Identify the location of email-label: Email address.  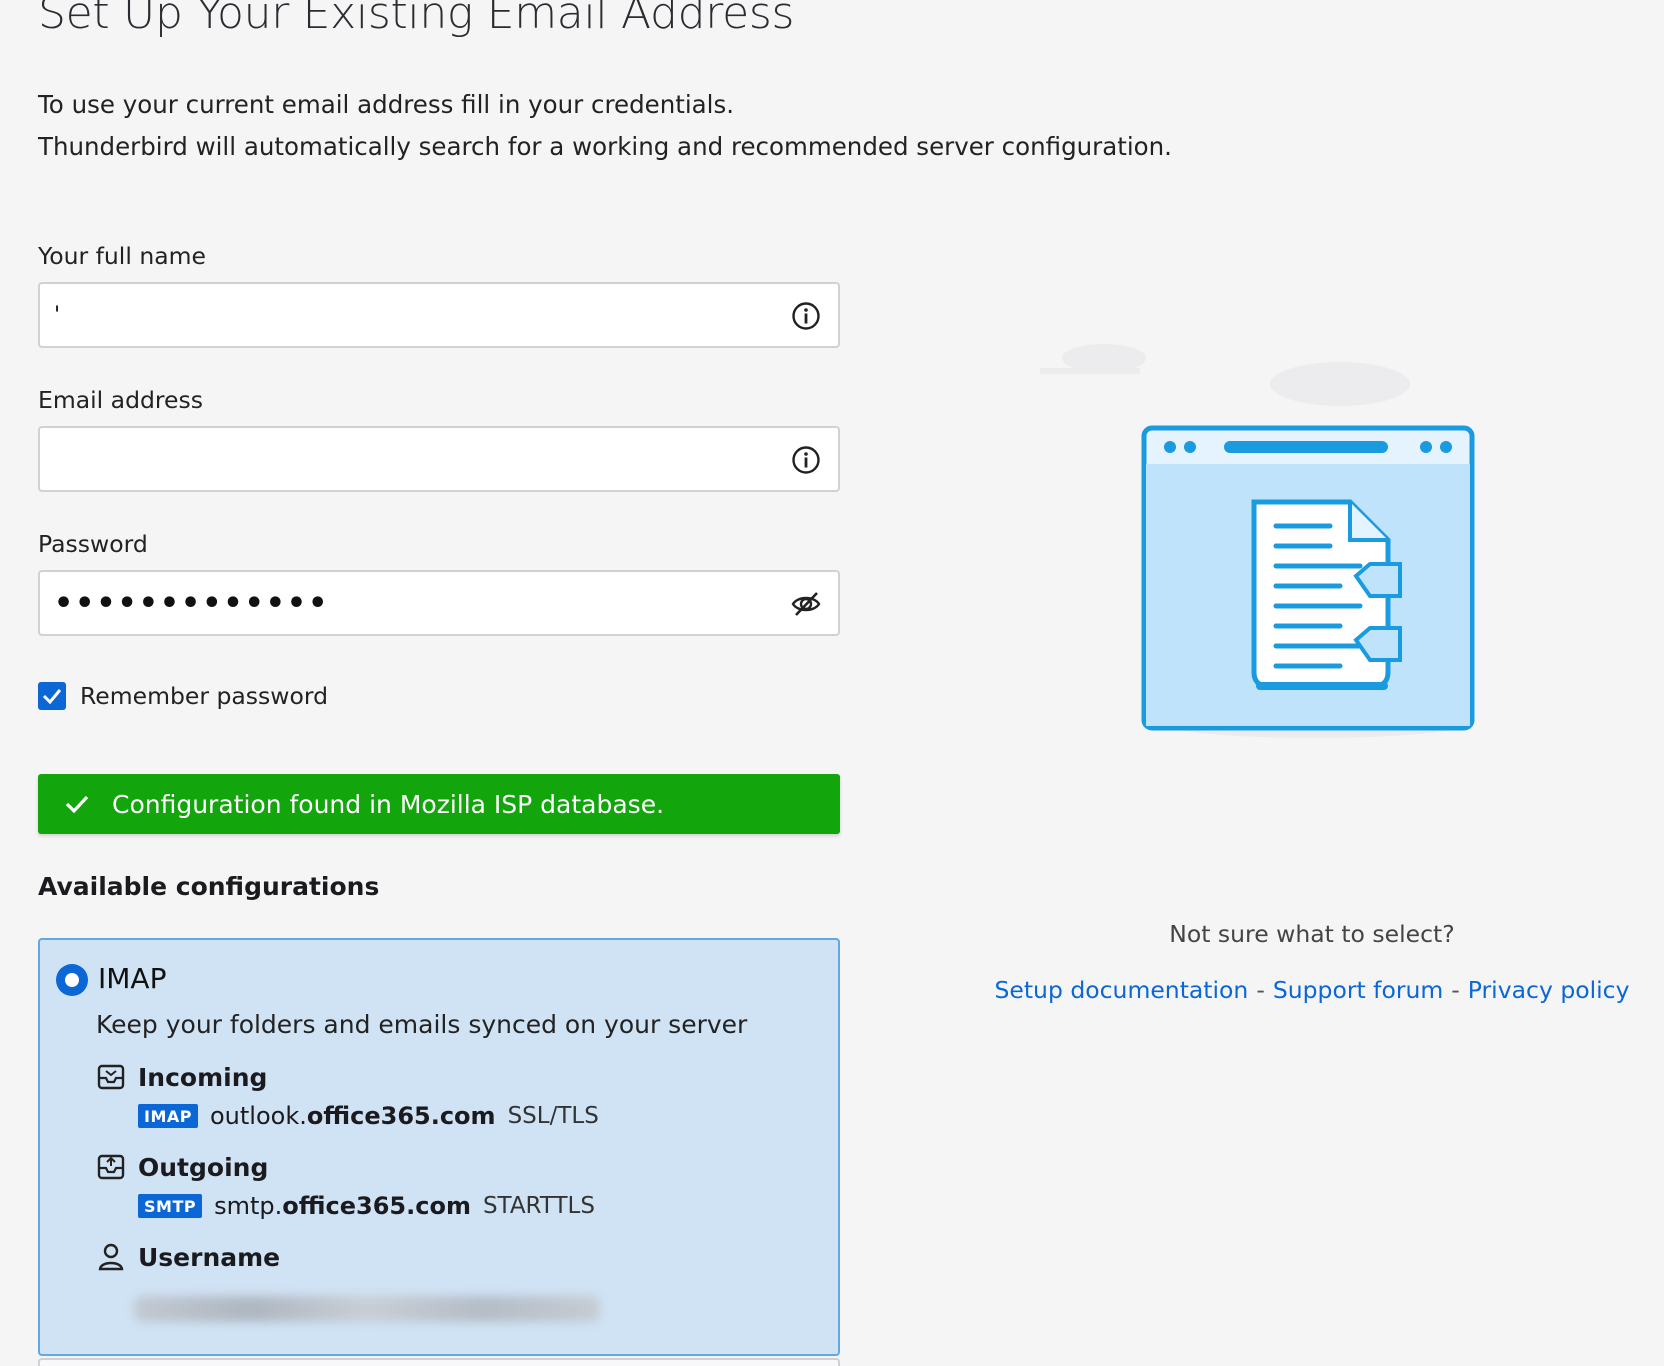
(120, 400).